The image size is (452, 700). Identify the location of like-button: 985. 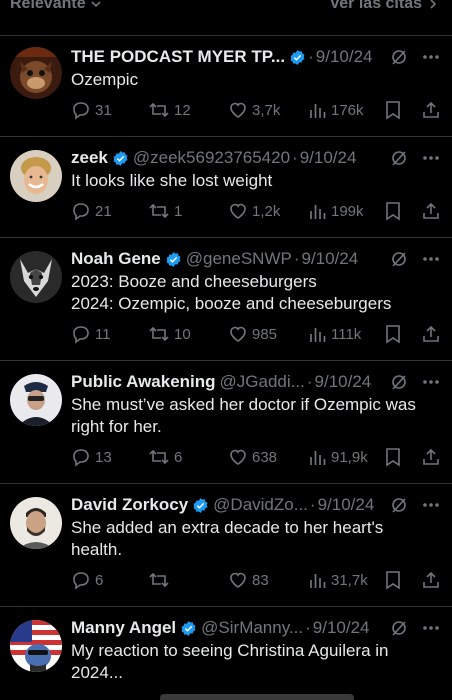
(252, 334).